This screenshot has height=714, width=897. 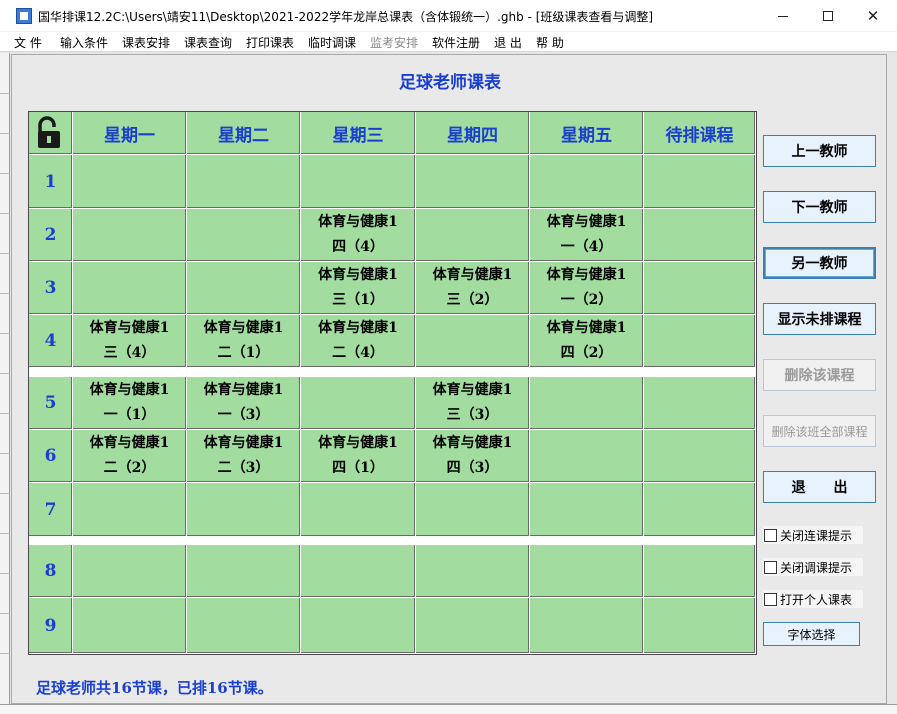 What do you see at coordinates (587, 133) in the screenshot?
I see `day-header: 星期五` at bounding box center [587, 133].